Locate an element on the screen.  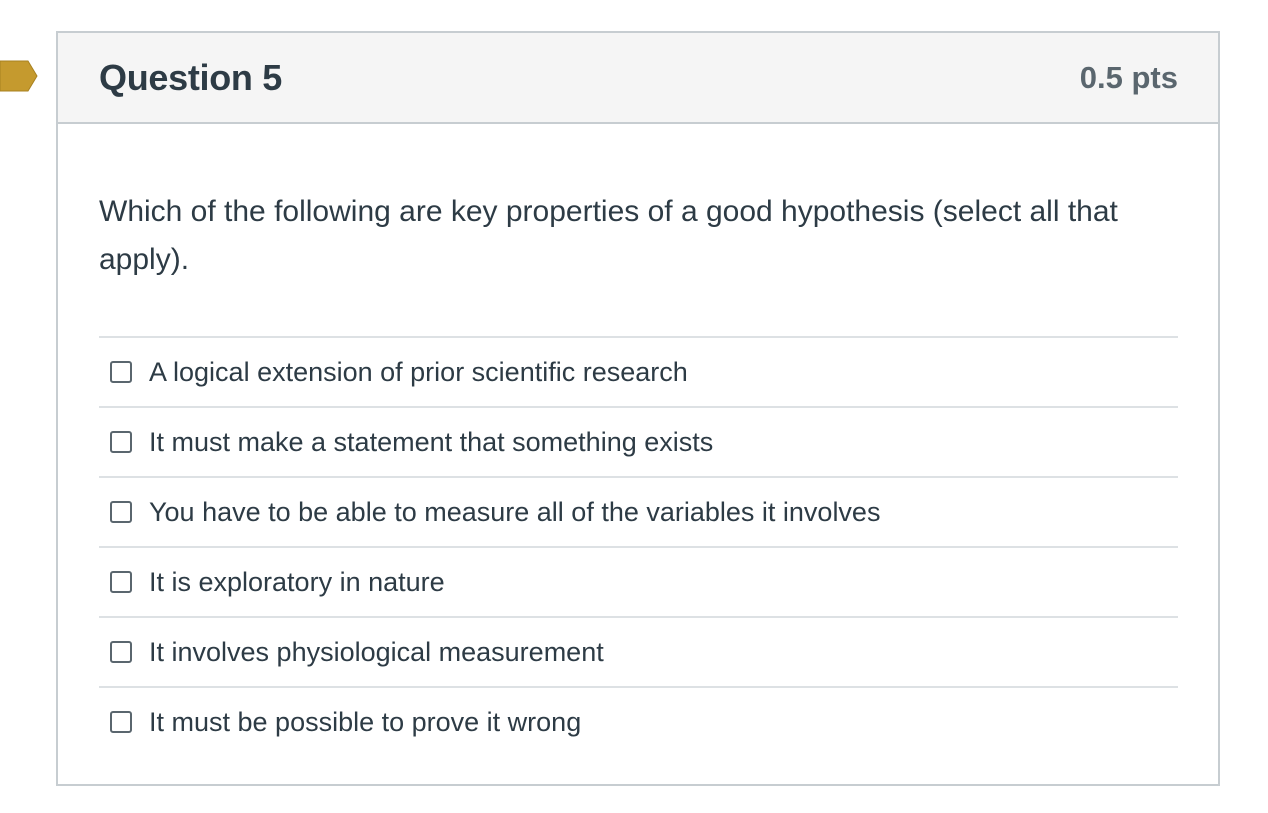
answer-option-5: It involves physiological measurement is located at coordinates (638, 653).